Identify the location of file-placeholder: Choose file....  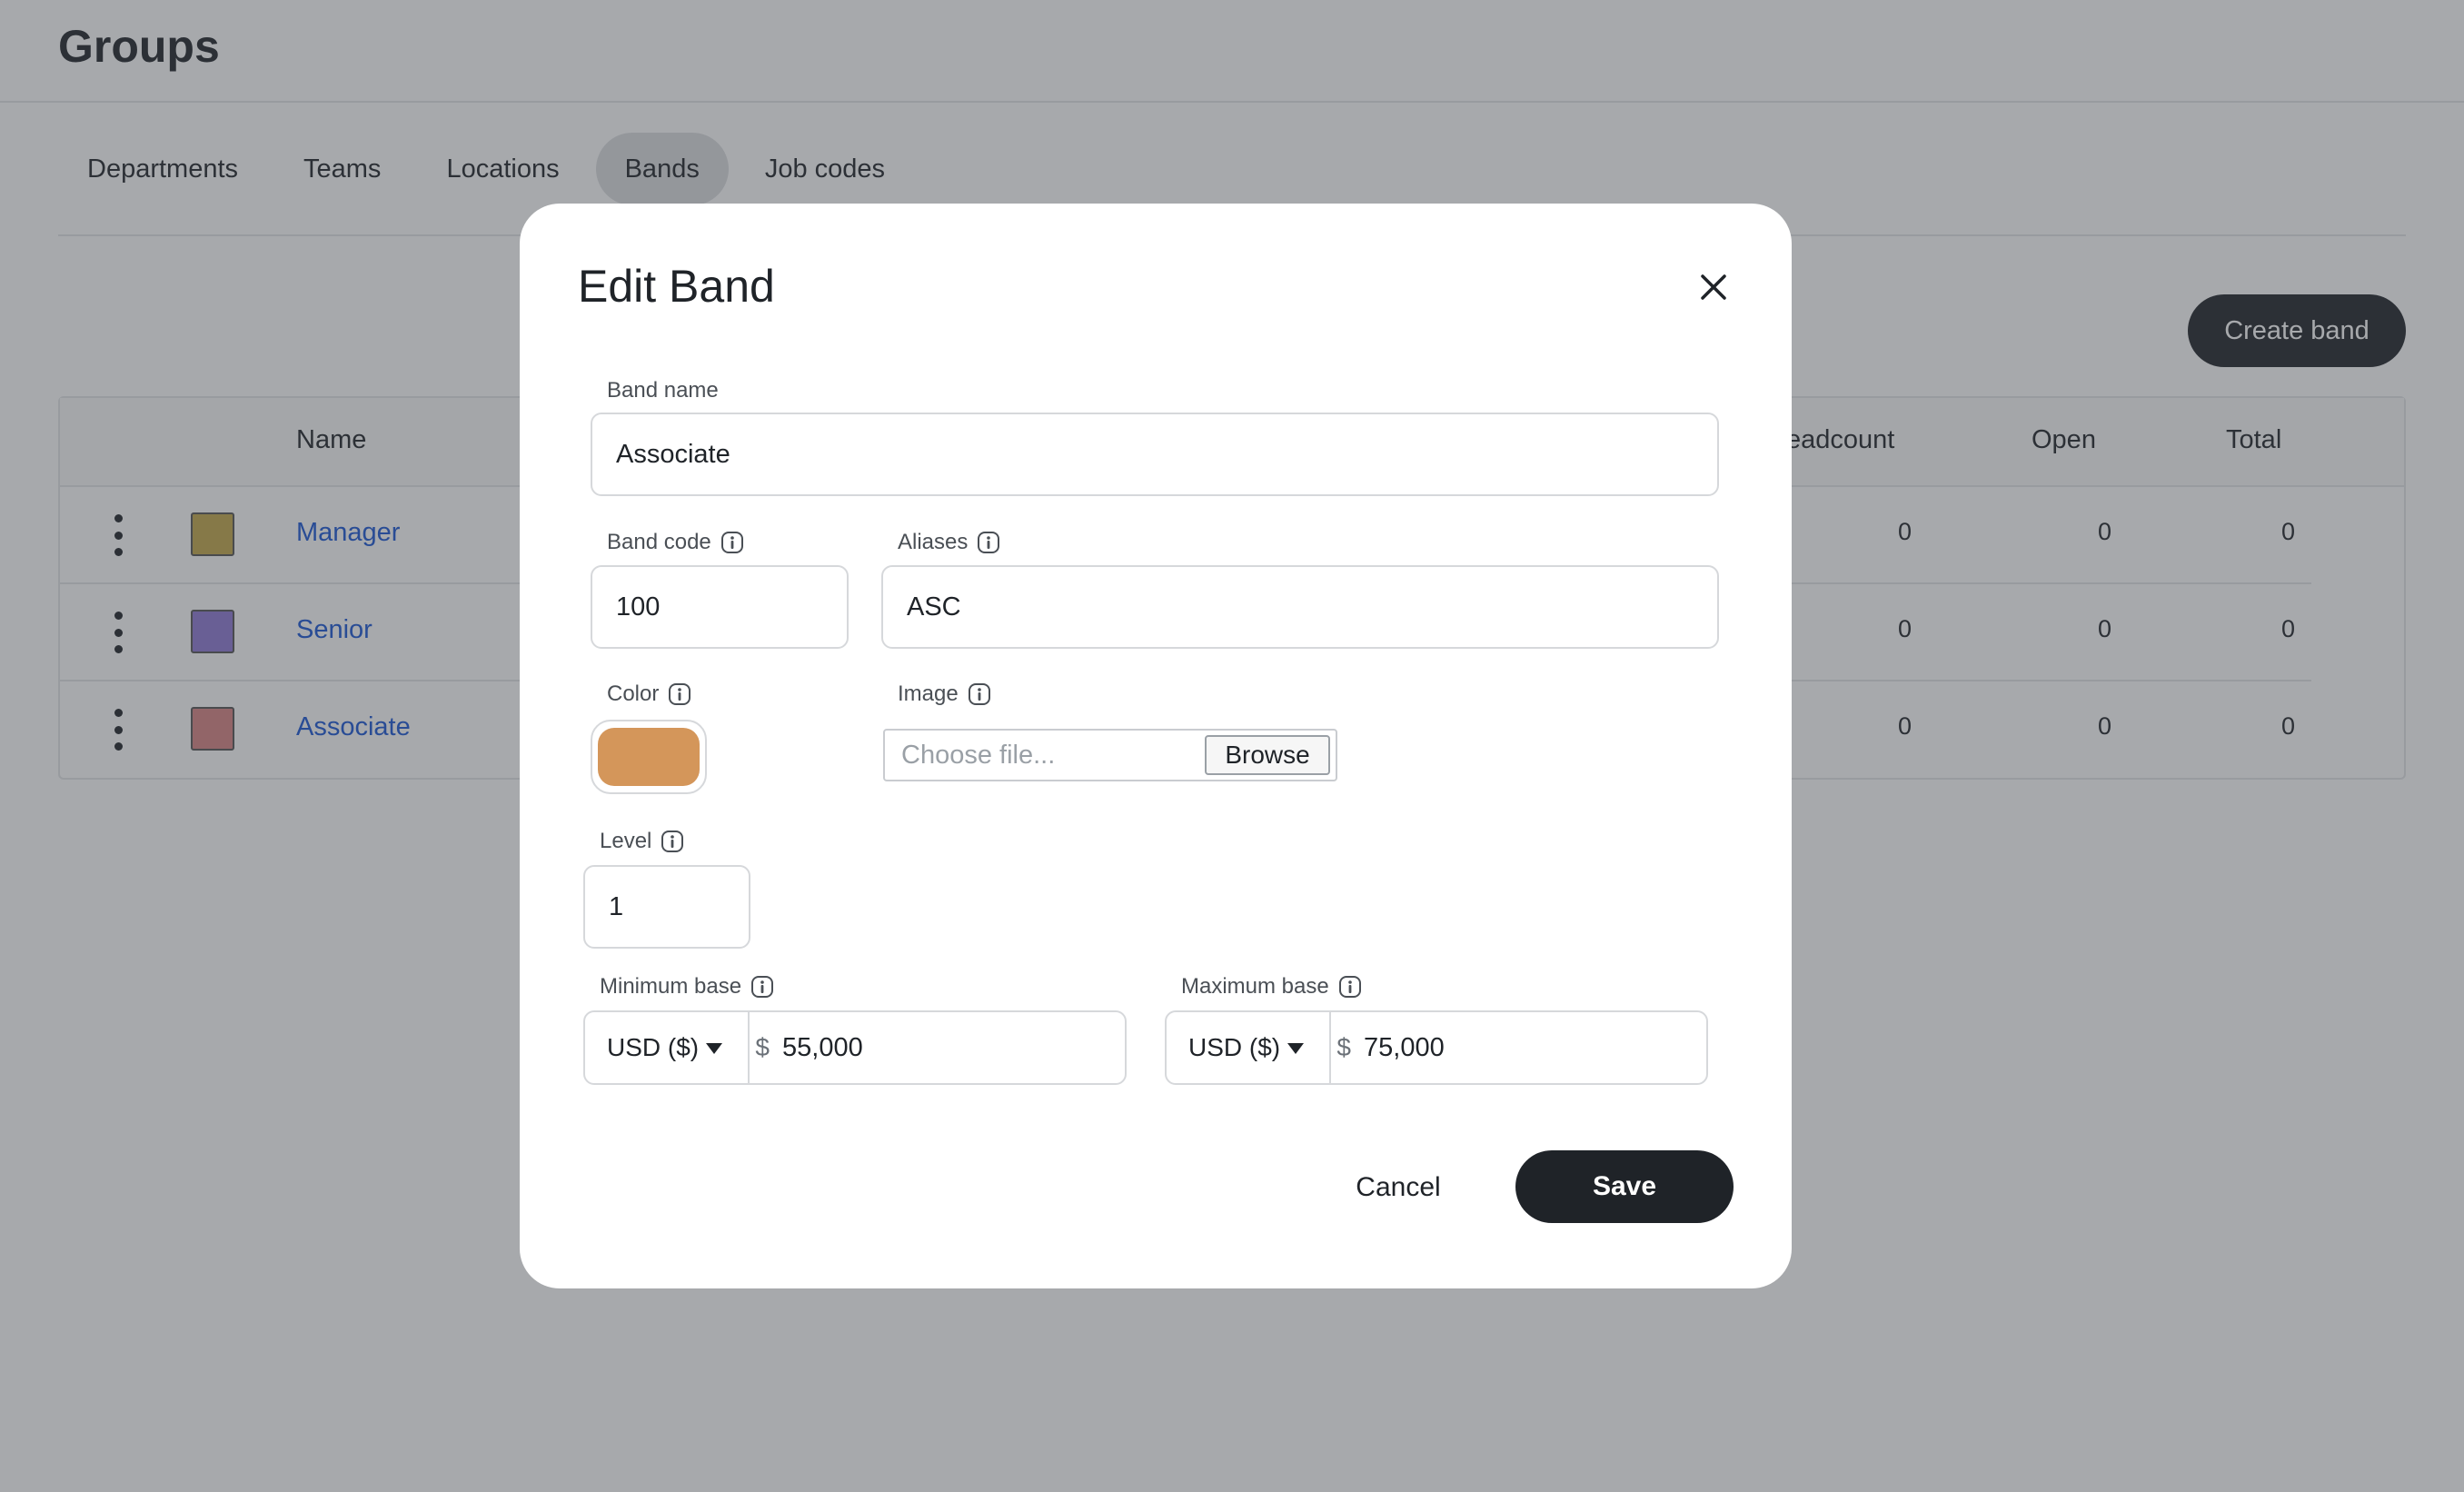
(1045, 756).